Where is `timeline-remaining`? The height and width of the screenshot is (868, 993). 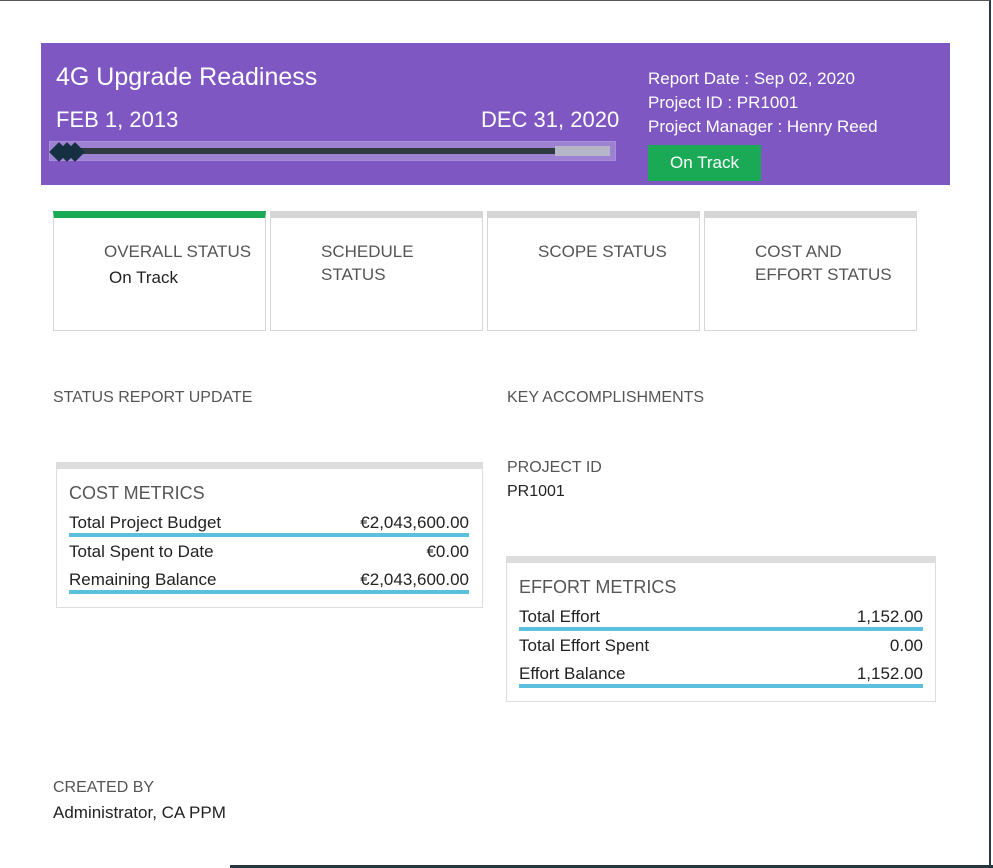 timeline-remaining is located at coordinates (582, 151).